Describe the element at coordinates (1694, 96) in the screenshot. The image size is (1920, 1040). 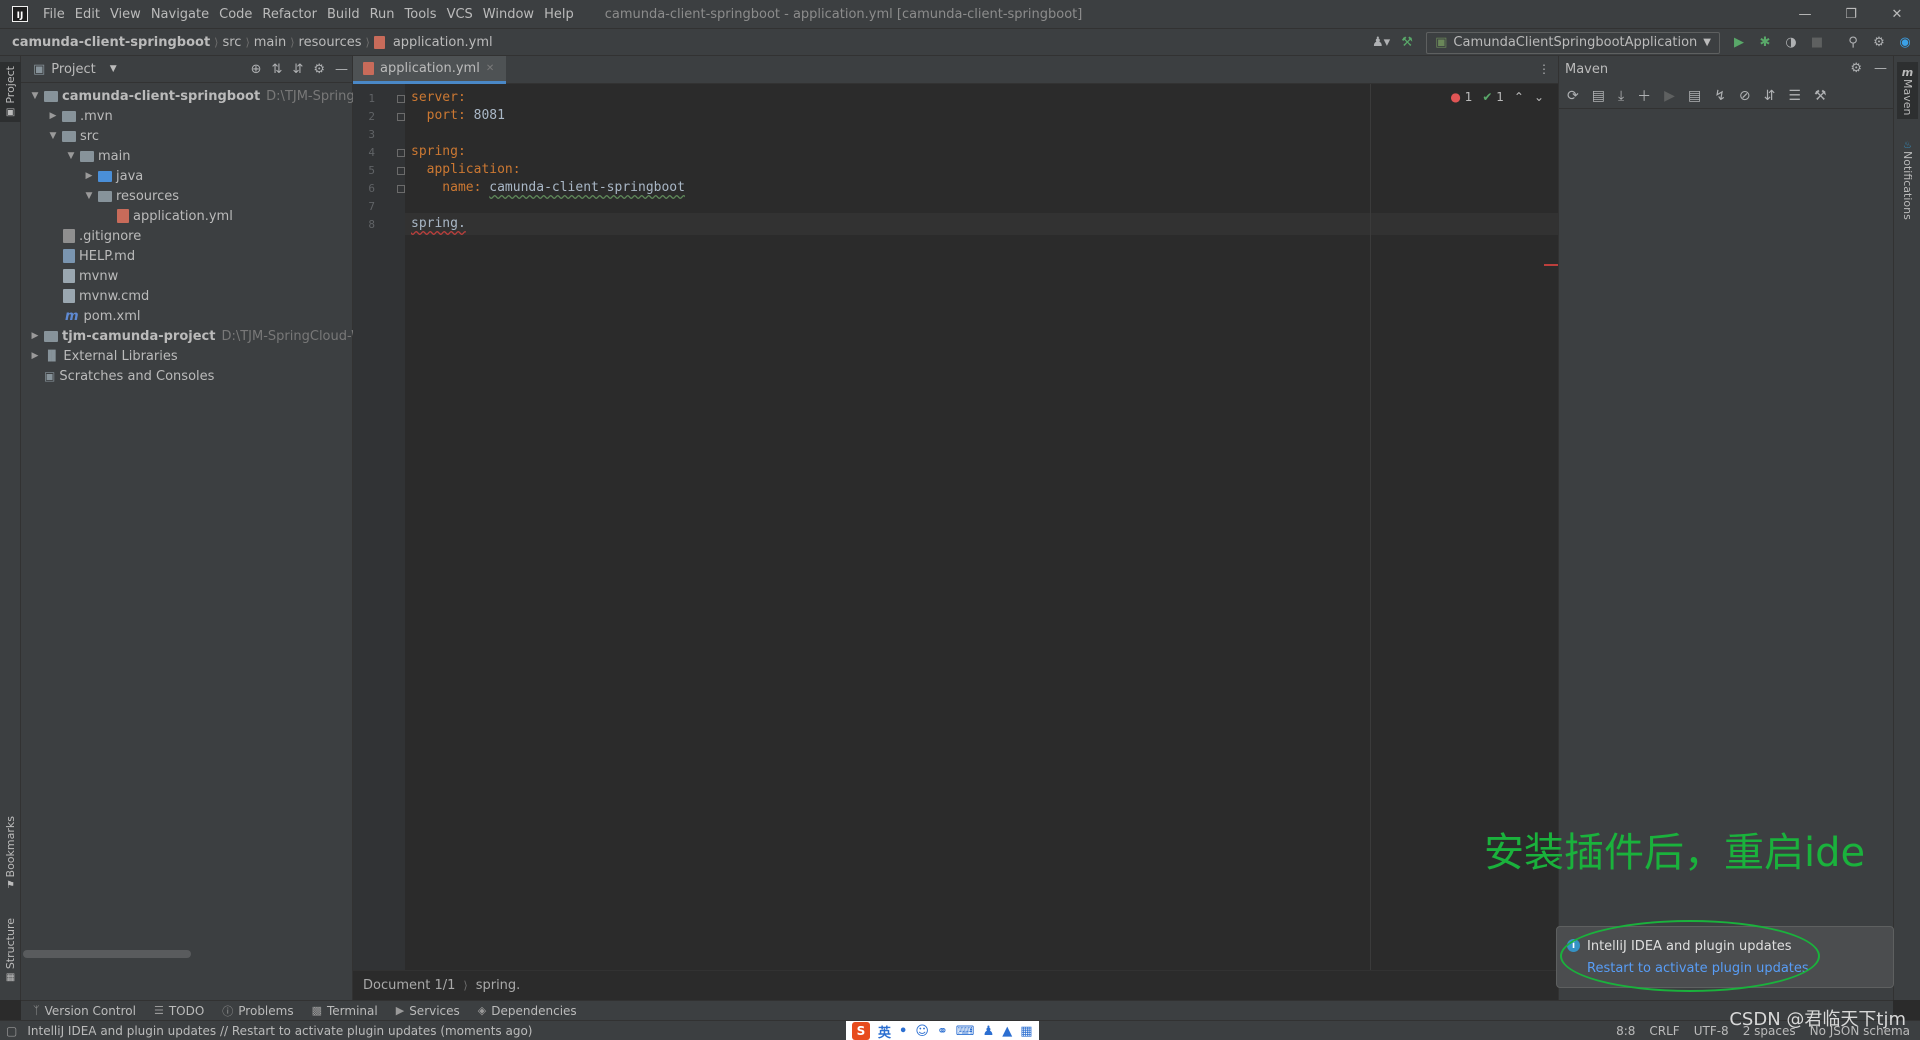
I see `execute-goal-icon: ▤` at that location.